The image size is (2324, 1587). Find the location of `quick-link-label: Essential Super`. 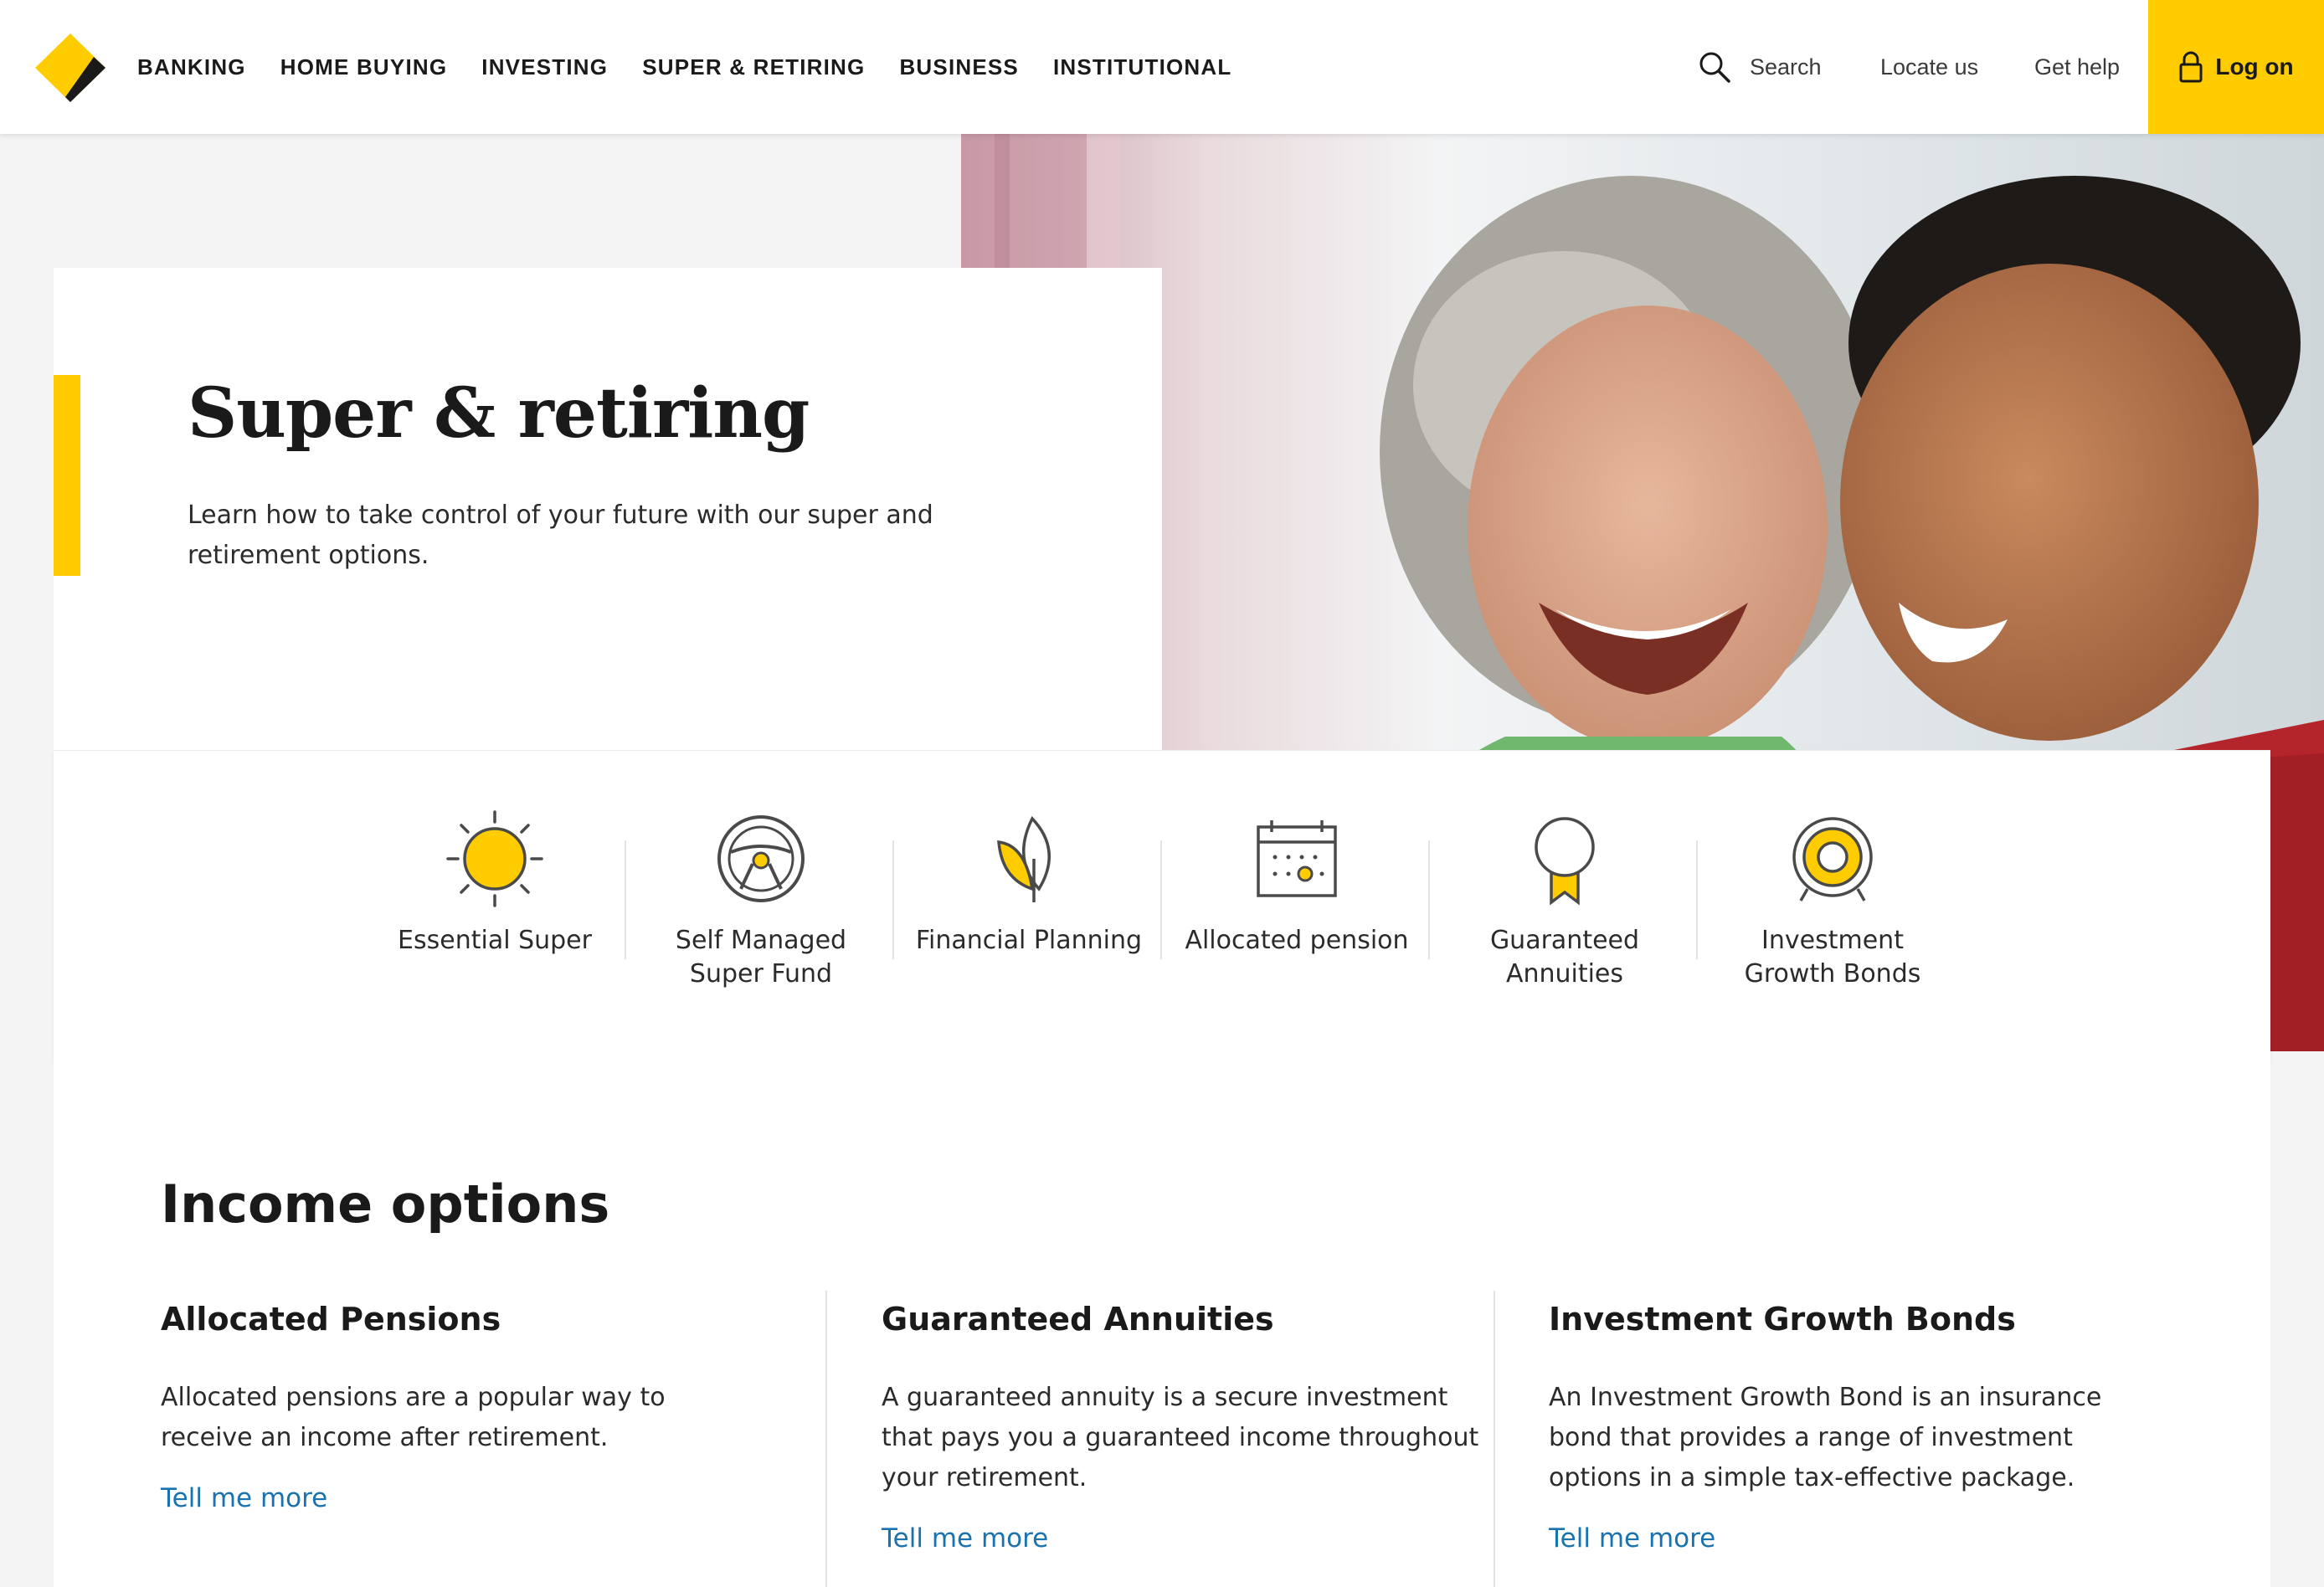

quick-link-label: Essential Super is located at coordinates (495, 940).